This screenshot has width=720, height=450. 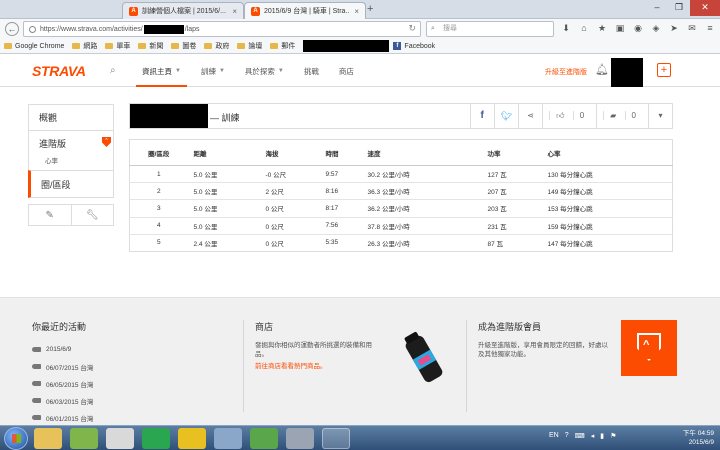 I want to click on add-activity-button: +, so click(x=664, y=70).